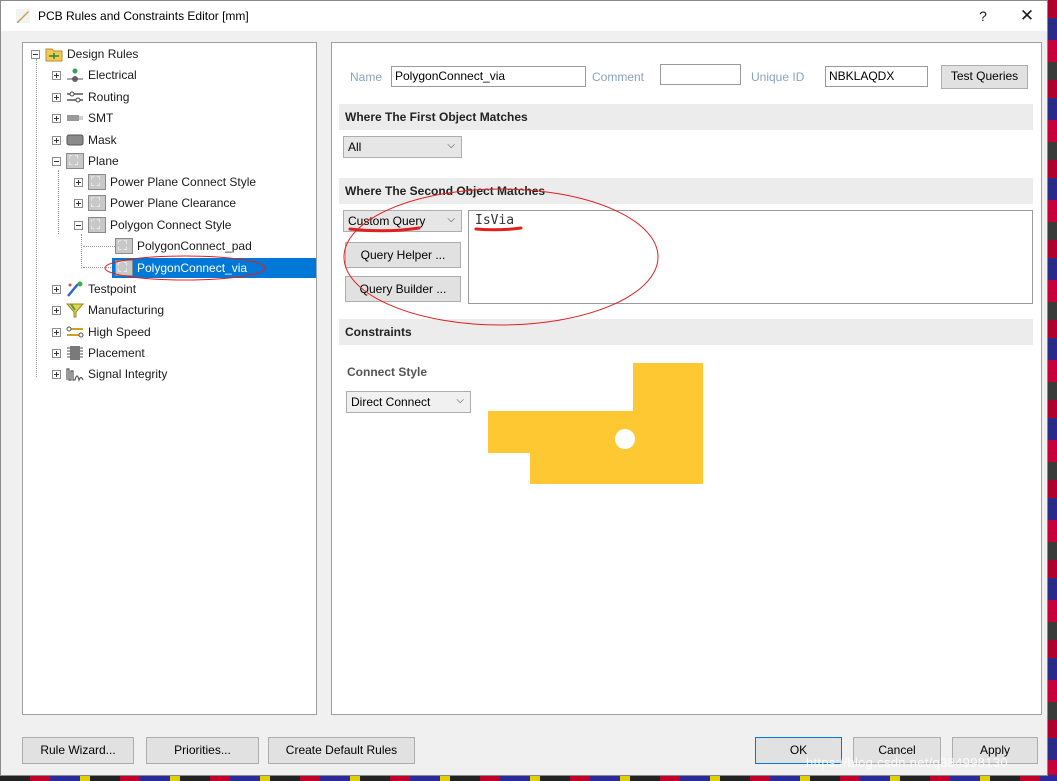  I want to click on comment-label: Comment, so click(618, 77).